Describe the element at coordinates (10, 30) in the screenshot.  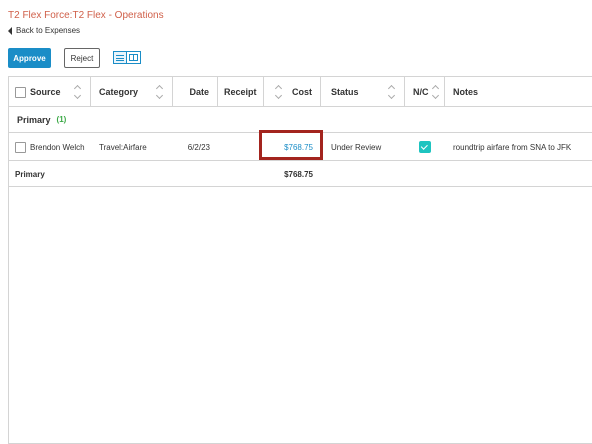
I see `back-arrow-icon` at that location.